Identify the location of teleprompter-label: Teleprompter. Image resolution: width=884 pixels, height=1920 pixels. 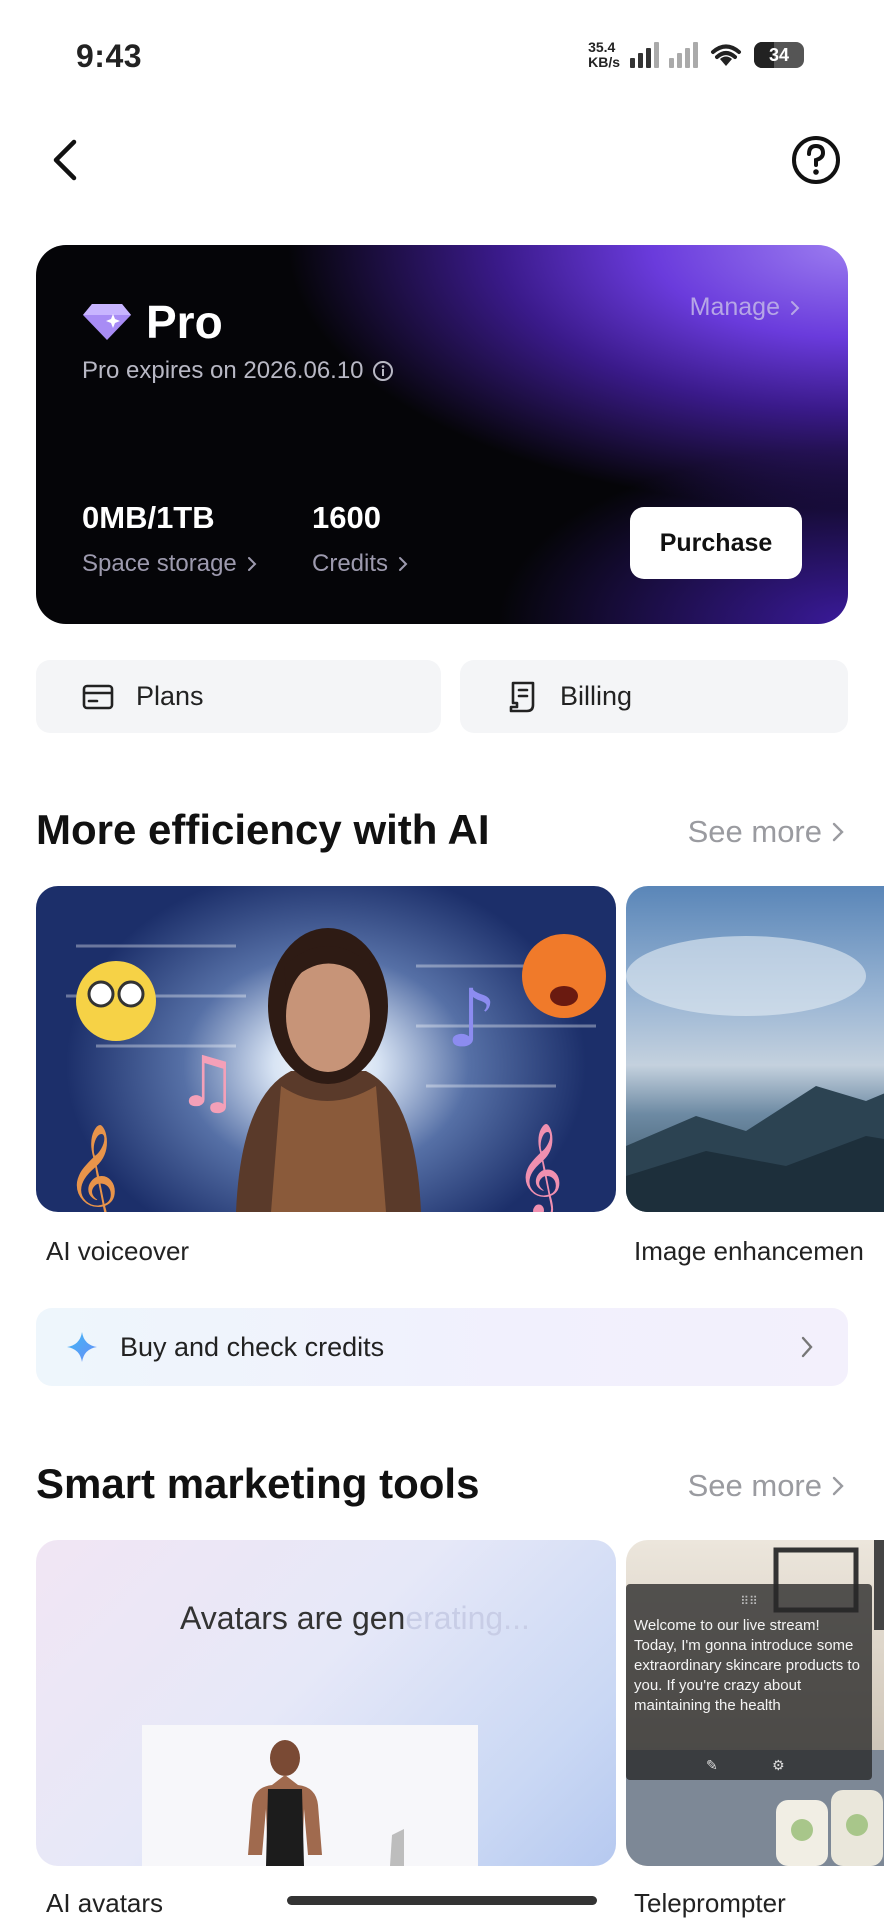
(710, 1903).